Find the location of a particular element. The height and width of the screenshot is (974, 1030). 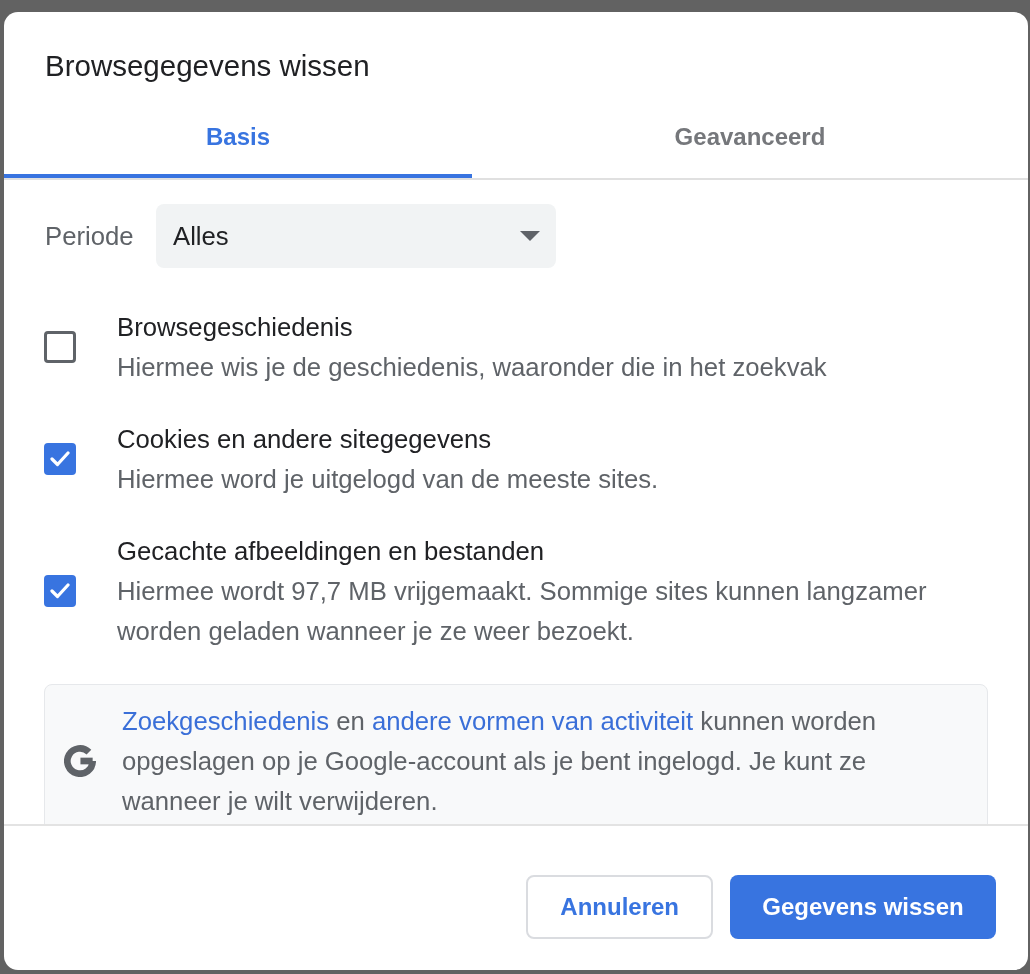

option-title: Cookies en andere sitegegevens is located at coordinates (305, 439).